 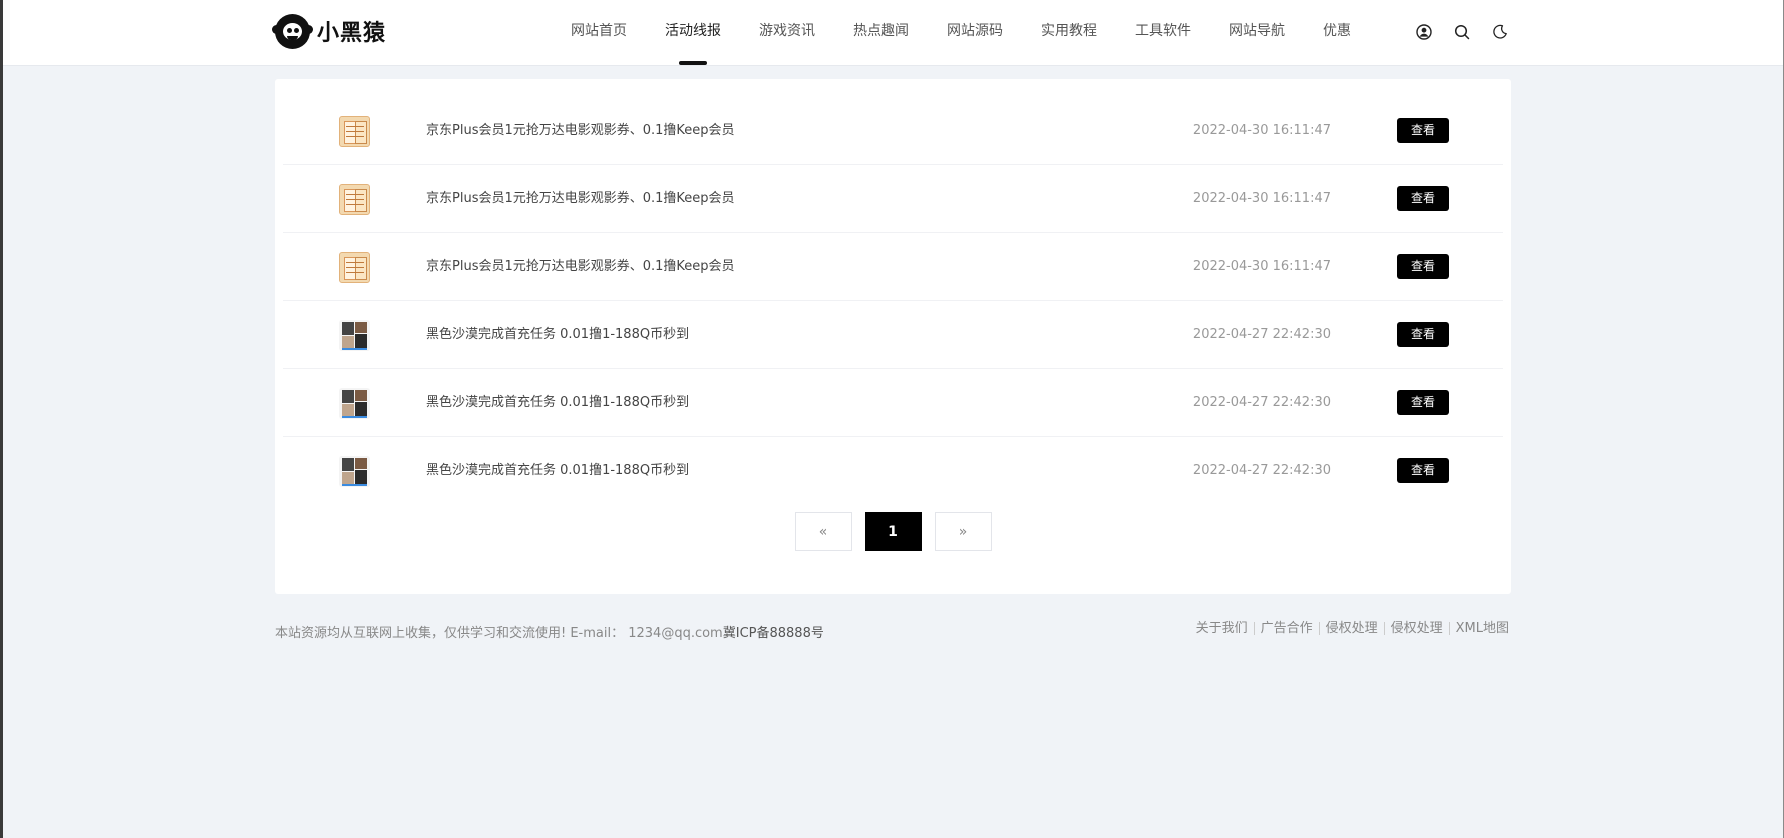 What do you see at coordinates (823, 531) in the screenshot?
I see `prev-page-button: «` at bounding box center [823, 531].